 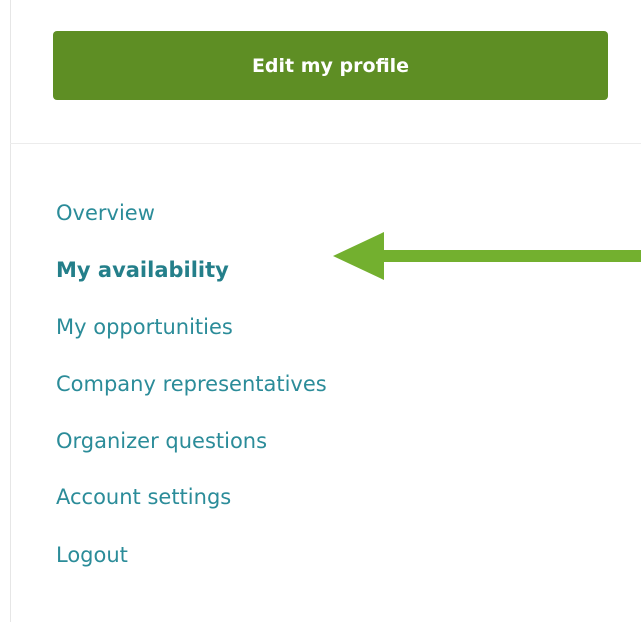 I want to click on nav-item-my-opportunities: My opportunities, so click(x=144, y=327).